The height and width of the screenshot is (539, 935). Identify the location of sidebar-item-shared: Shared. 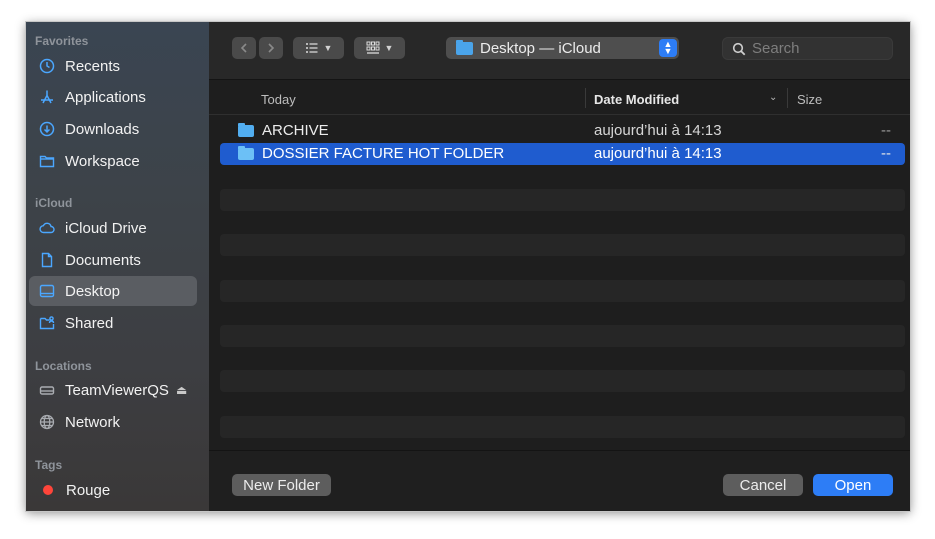
(113, 323).